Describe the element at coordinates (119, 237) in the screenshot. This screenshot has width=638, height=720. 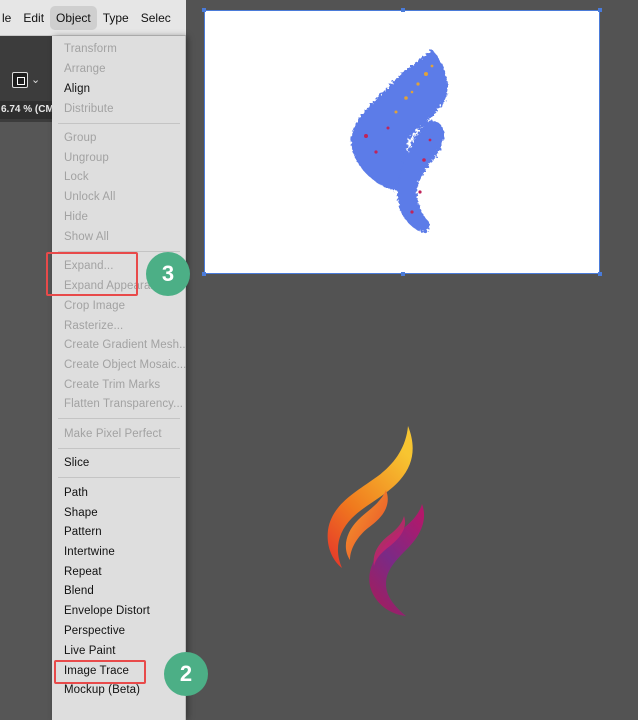
I see `menu-item-show-all: Show All` at that location.